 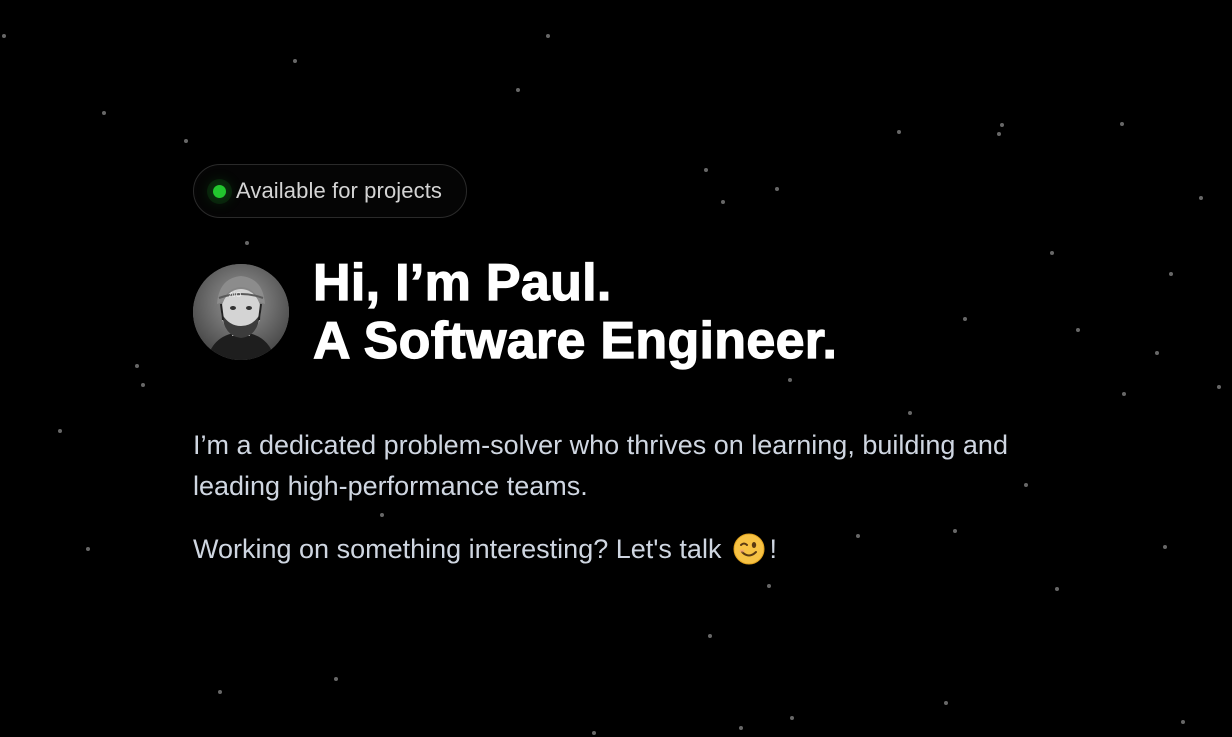 I want to click on avatar: ΛiO, so click(x=241, y=312).